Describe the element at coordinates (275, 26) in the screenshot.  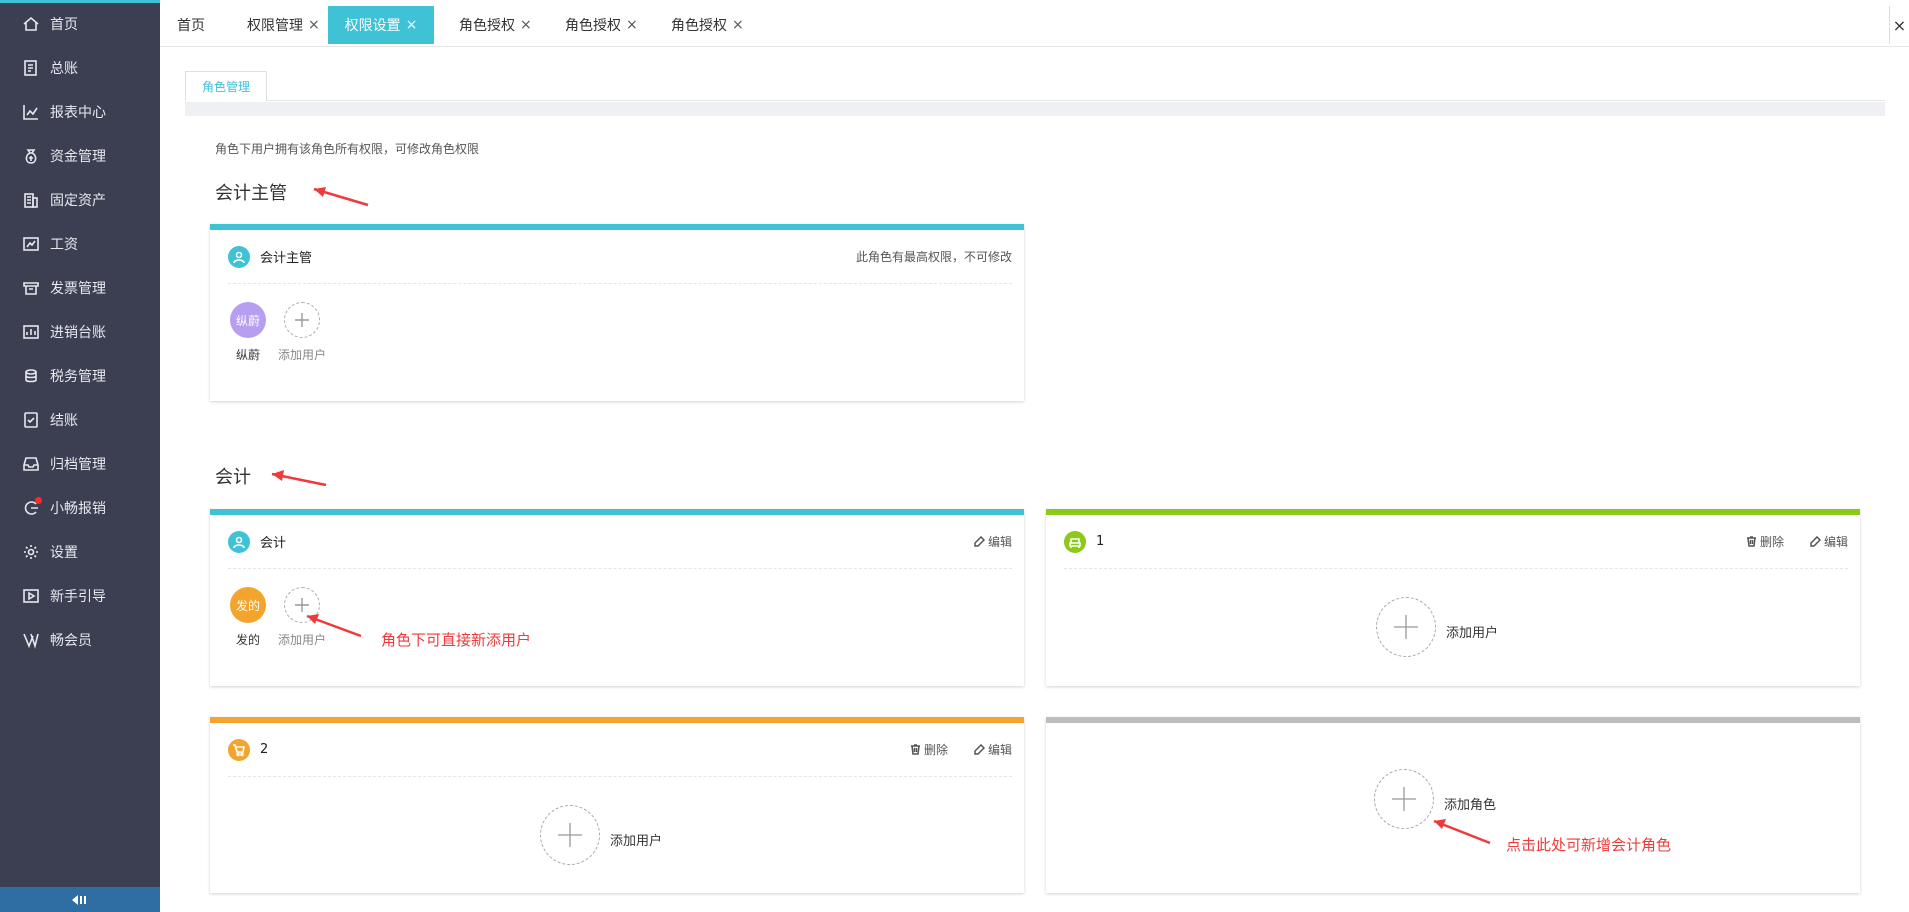
I see `tab-label: 权限管理` at that location.